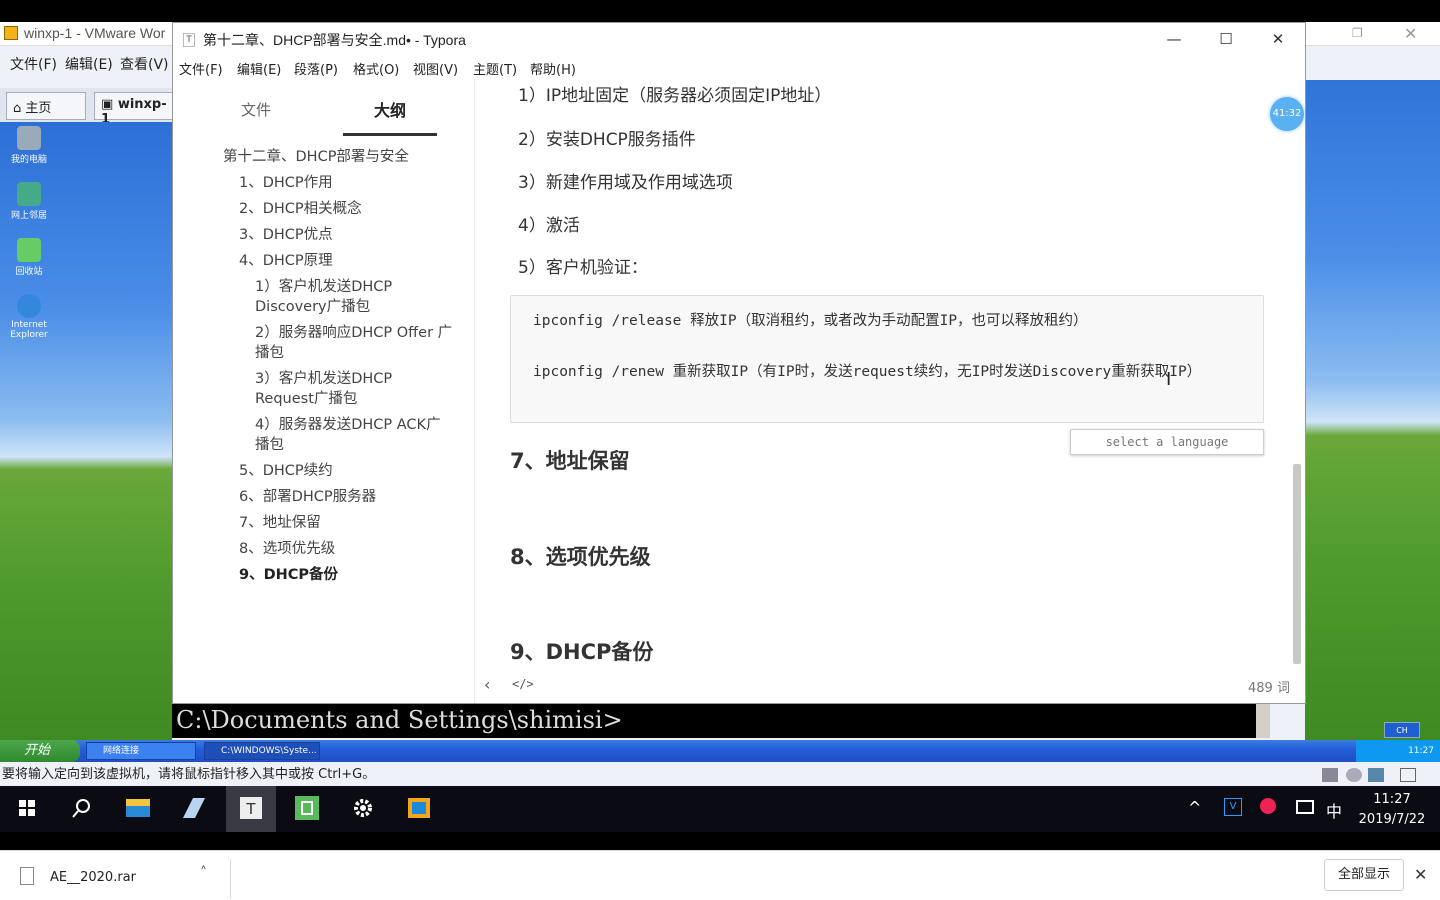 The height and width of the screenshot is (900, 1440). I want to click on list-item: 5）客户机验证：, so click(583, 268).